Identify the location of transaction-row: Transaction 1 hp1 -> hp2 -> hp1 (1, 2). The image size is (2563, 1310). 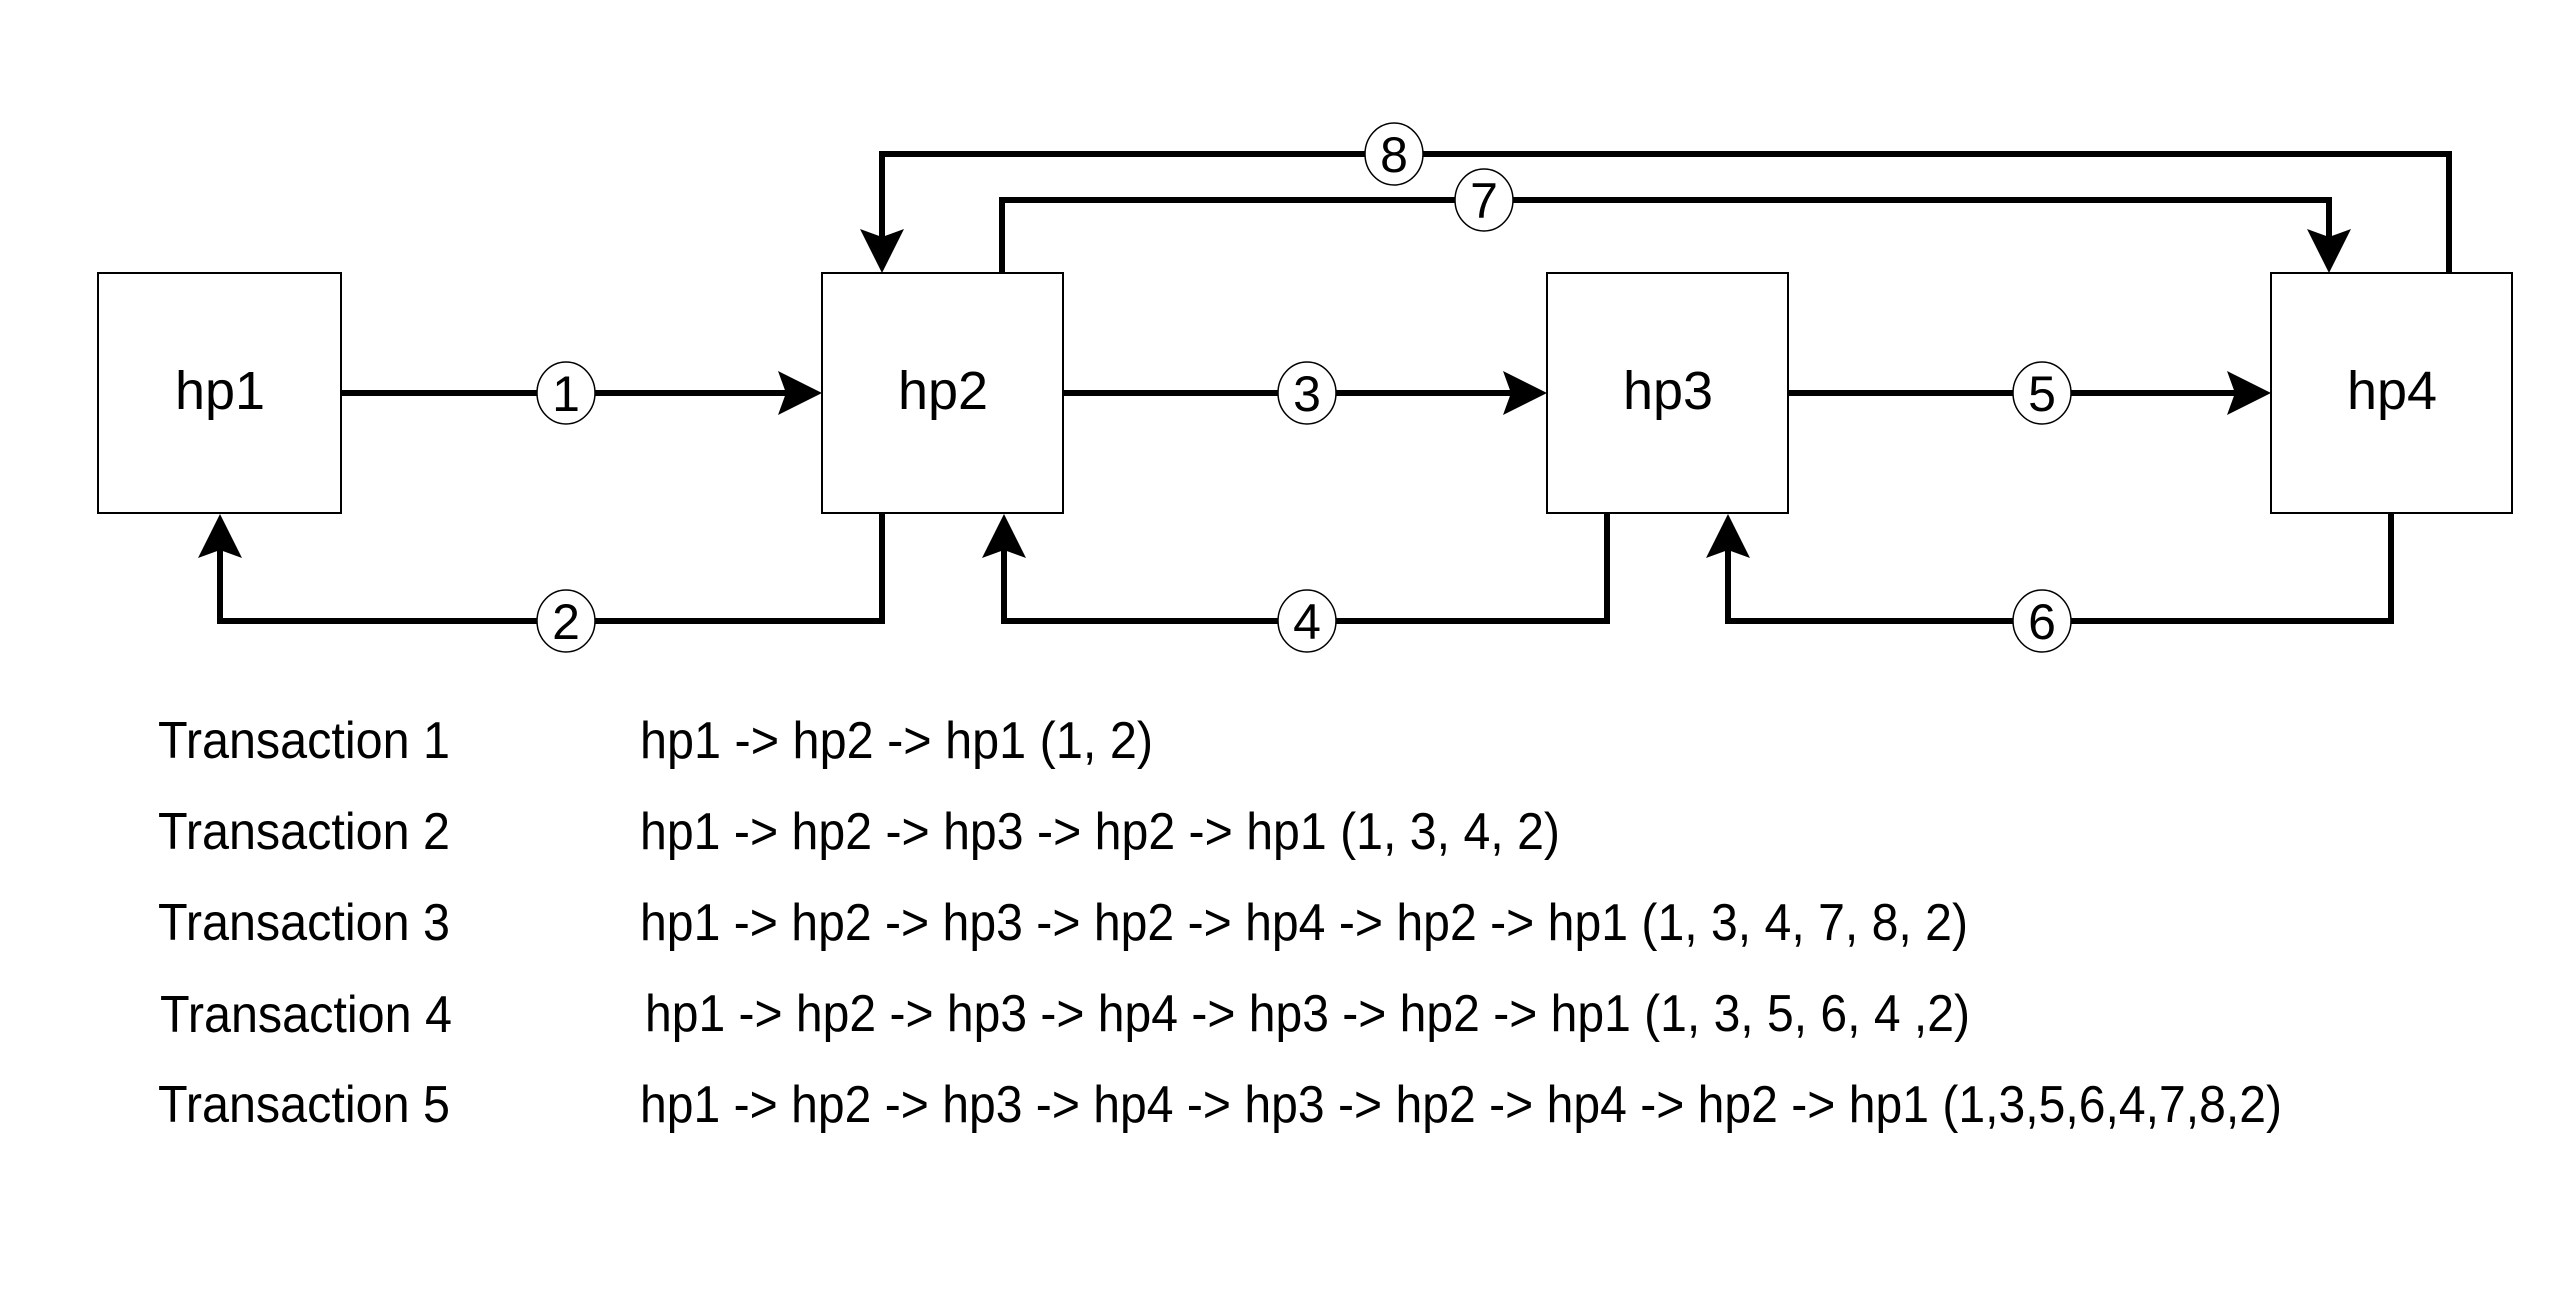
(655, 741).